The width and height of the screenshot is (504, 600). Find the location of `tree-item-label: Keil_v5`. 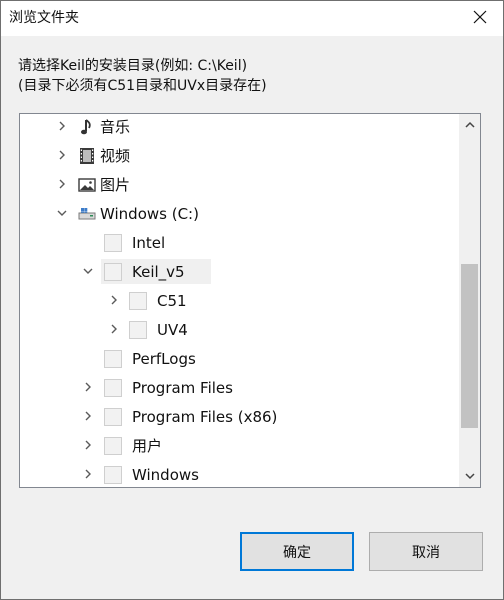

tree-item-label: Keil_v5 is located at coordinates (158, 272).